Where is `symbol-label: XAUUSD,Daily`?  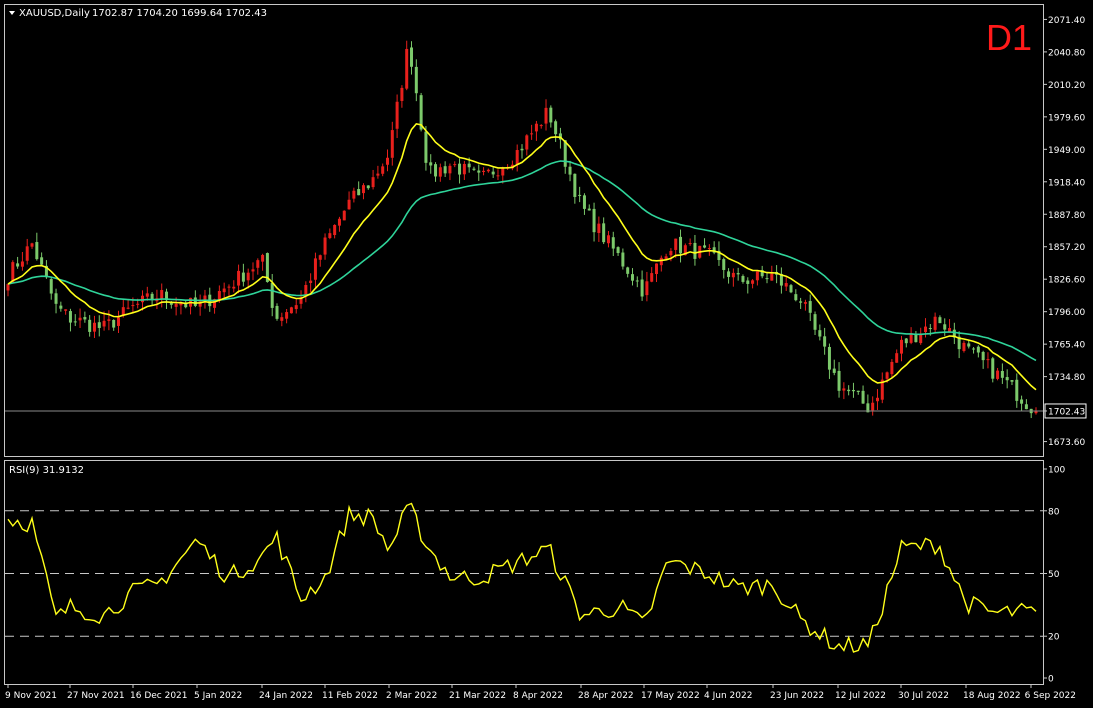 symbol-label: XAUUSD,Daily is located at coordinates (54, 13).